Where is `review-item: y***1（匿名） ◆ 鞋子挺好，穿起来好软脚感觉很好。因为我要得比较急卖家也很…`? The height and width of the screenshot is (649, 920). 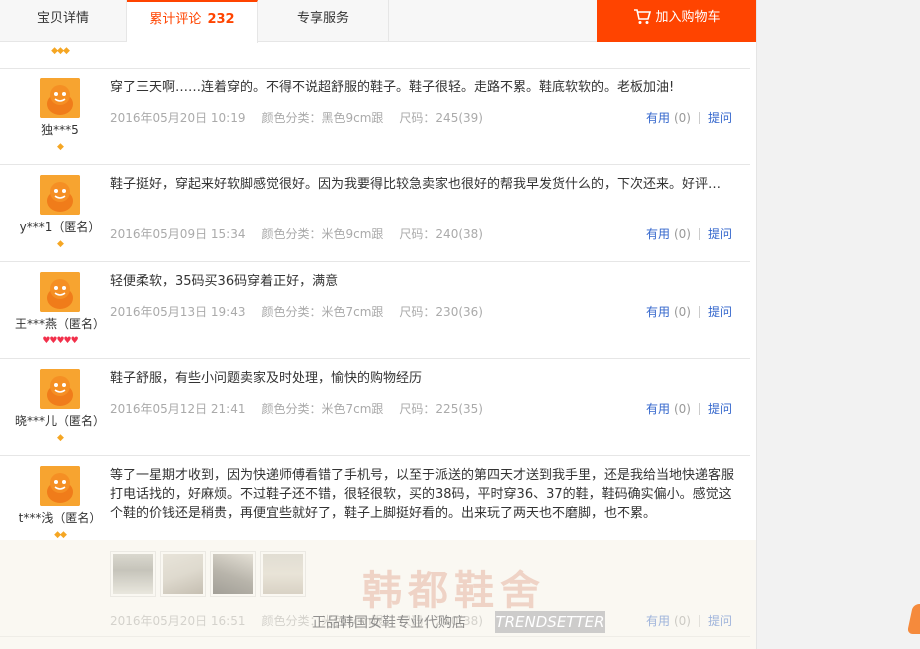
review-item: y***1（匿名） ◆ 鞋子挺好，穿起来好软脚感觉很好。因为我要得比较急卖家也很… is located at coordinates (375, 213).